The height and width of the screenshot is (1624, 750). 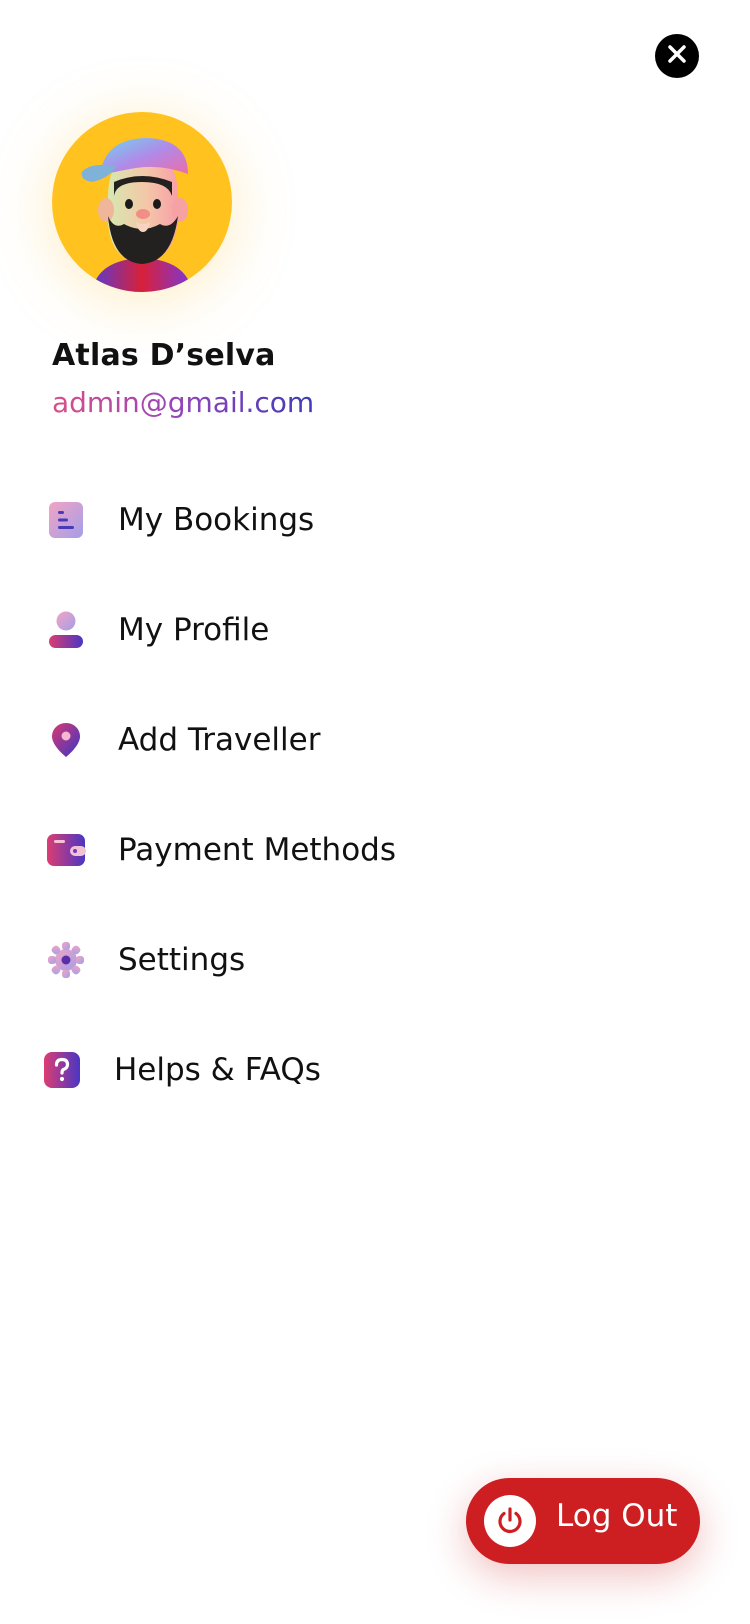 What do you see at coordinates (350, 960) in the screenshot?
I see `menu-item-settings: Settings` at bounding box center [350, 960].